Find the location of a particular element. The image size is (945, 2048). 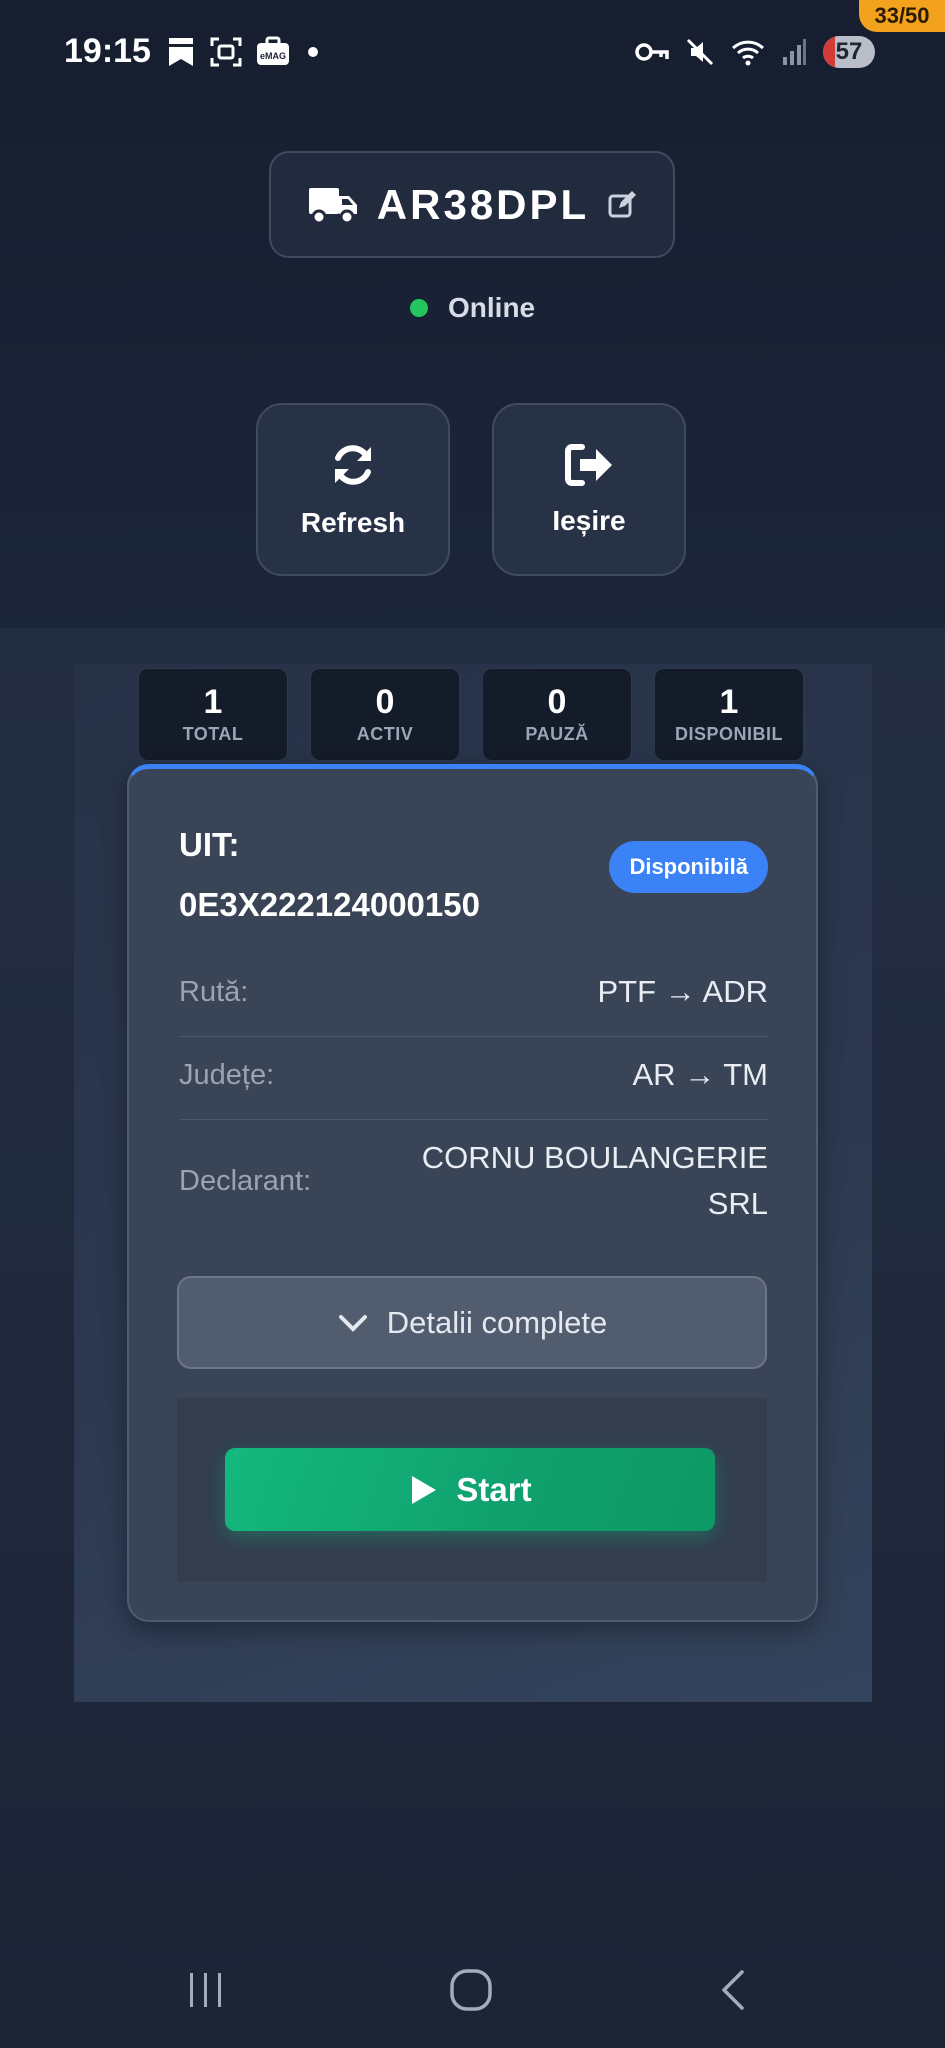

system-nav-bar is located at coordinates (472, 1990).